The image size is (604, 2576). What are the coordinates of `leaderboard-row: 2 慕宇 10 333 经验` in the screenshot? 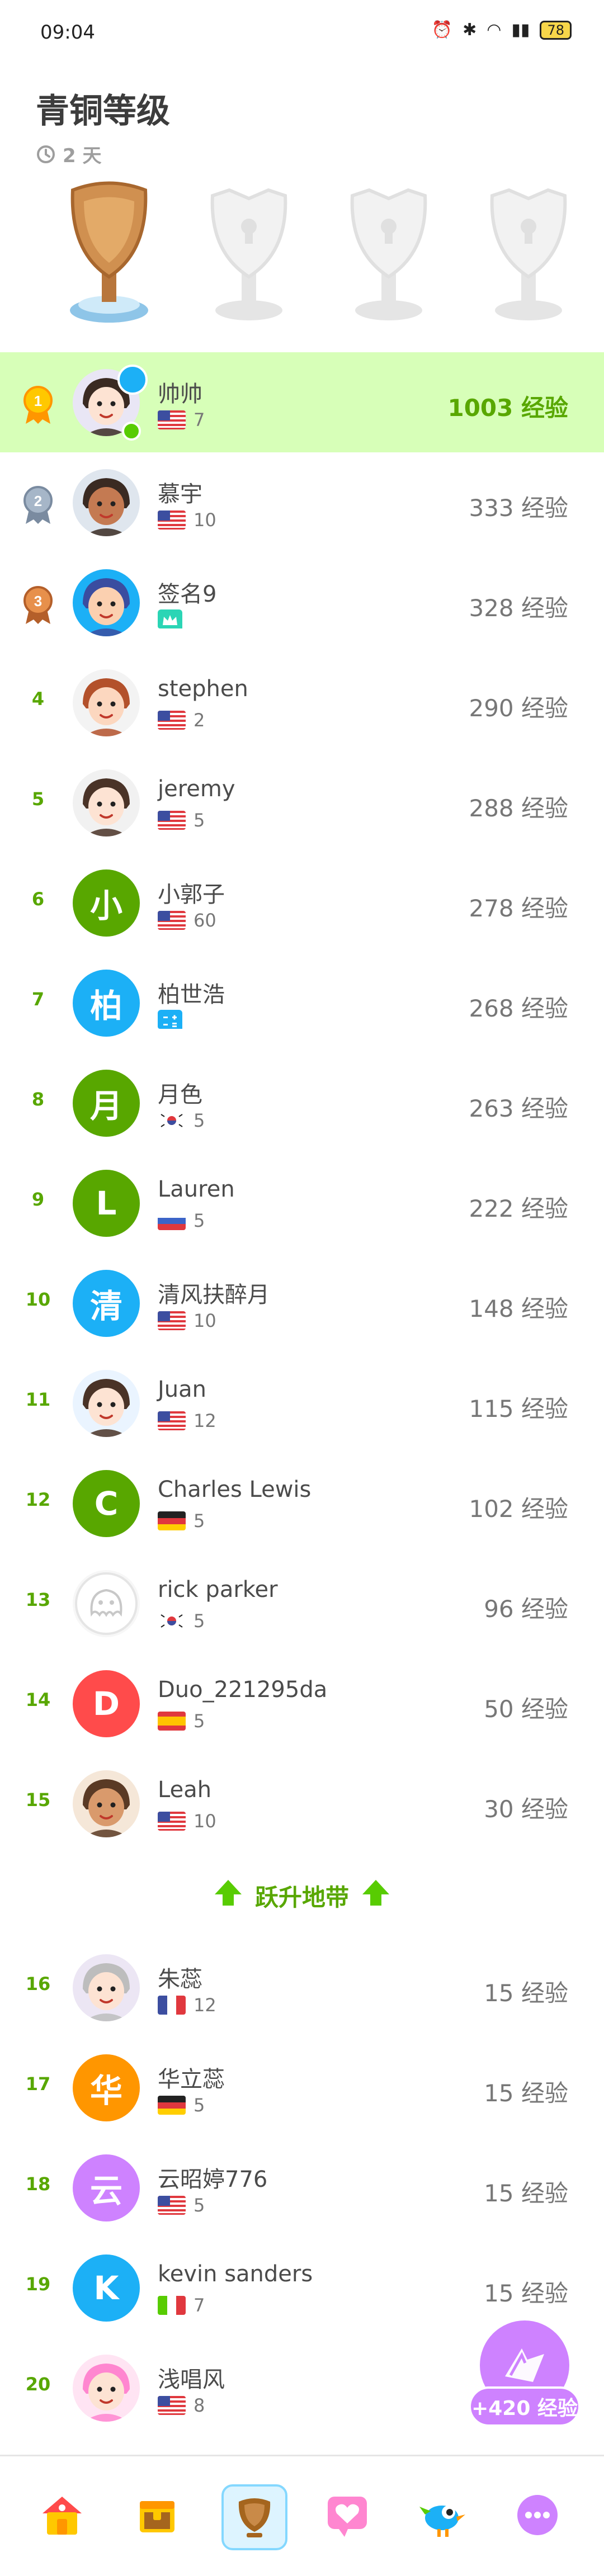 It's located at (302, 502).